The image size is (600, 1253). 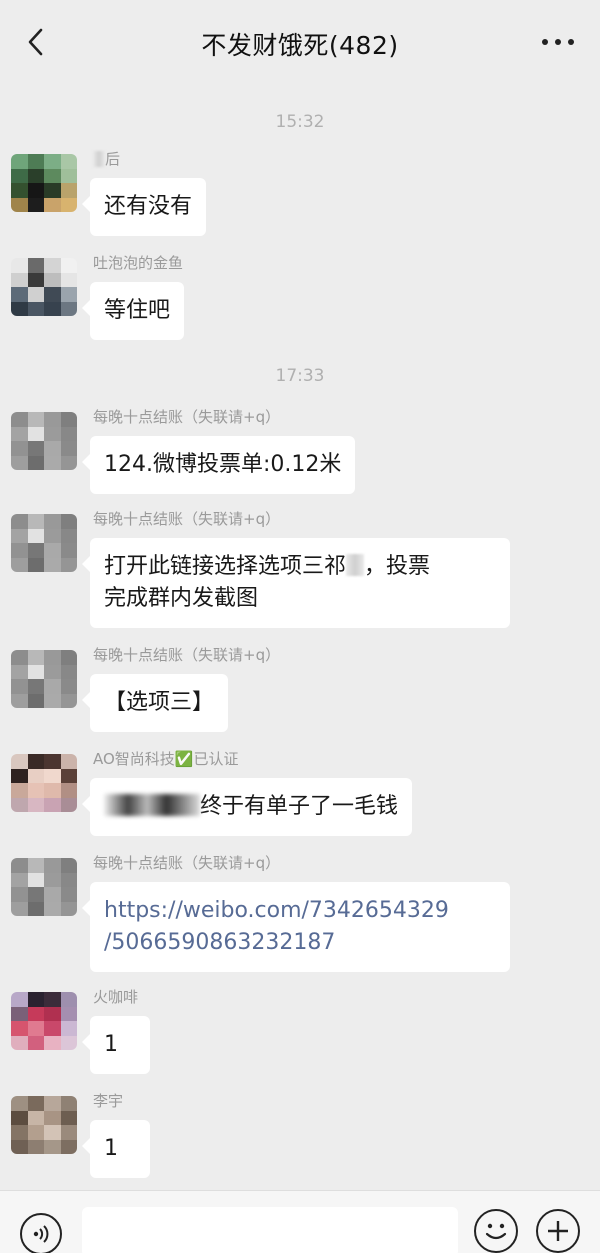 What do you see at coordinates (155, 703) in the screenshot?
I see `message-bubble: 【选项三】` at bounding box center [155, 703].